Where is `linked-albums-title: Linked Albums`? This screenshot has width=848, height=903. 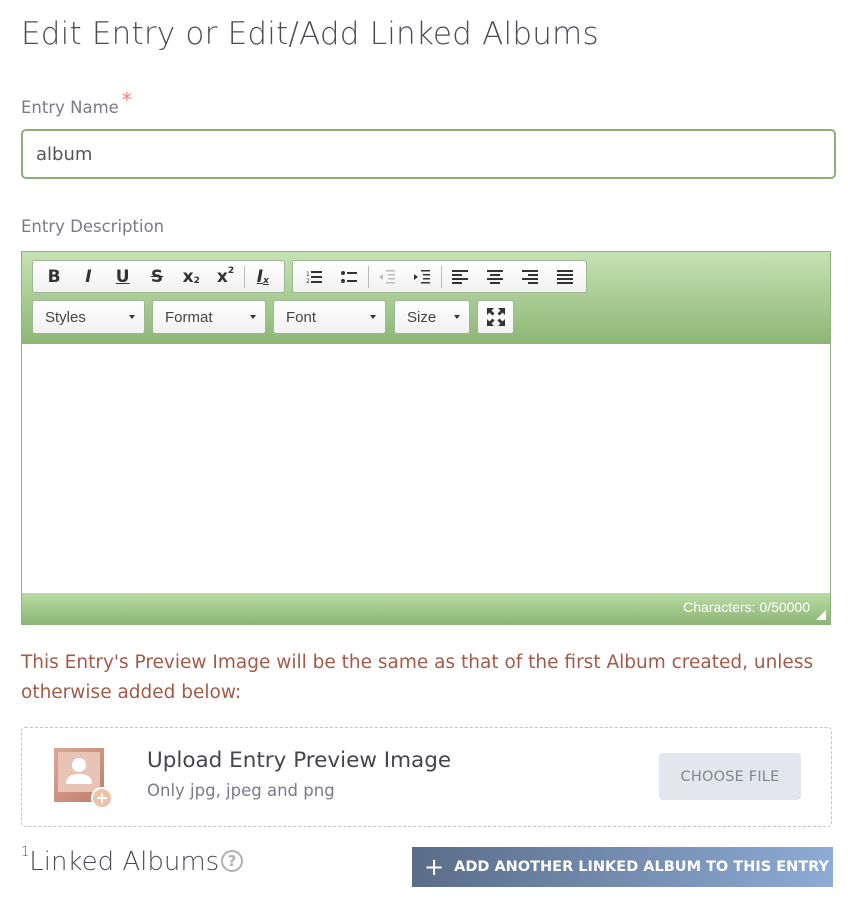
linked-albums-title: Linked Albums is located at coordinates (124, 862).